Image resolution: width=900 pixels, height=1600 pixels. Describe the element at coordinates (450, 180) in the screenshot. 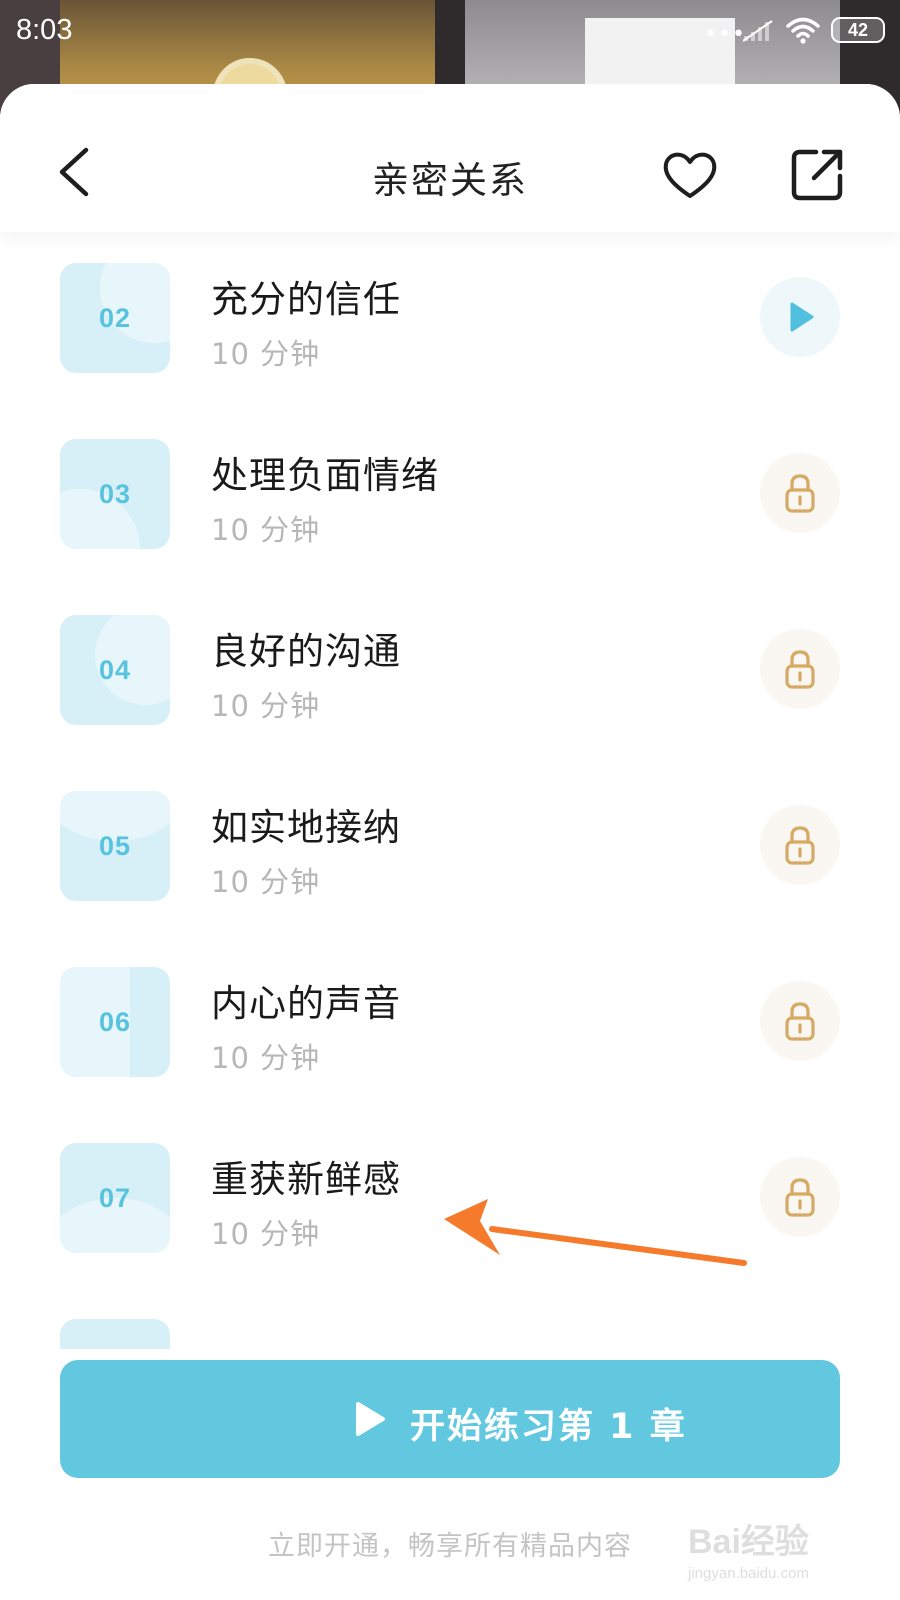

I see `page-title: 亲密关系` at that location.